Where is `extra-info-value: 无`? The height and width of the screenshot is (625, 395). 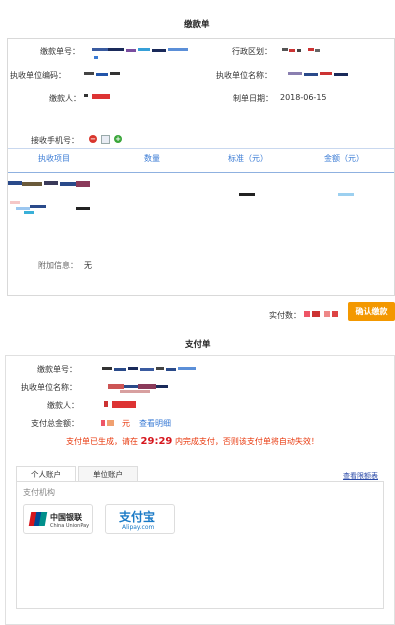
extra-info-value: 无 is located at coordinates (88, 265).